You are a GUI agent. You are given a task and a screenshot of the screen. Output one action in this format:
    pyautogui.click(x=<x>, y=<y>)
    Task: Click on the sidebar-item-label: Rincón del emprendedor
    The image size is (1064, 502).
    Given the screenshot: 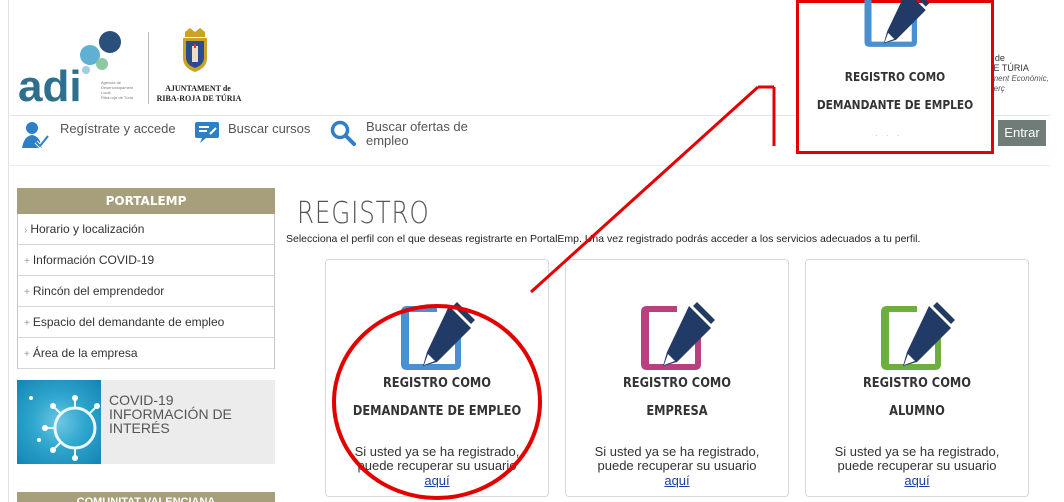 What is the action you would take?
    pyautogui.click(x=98, y=291)
    